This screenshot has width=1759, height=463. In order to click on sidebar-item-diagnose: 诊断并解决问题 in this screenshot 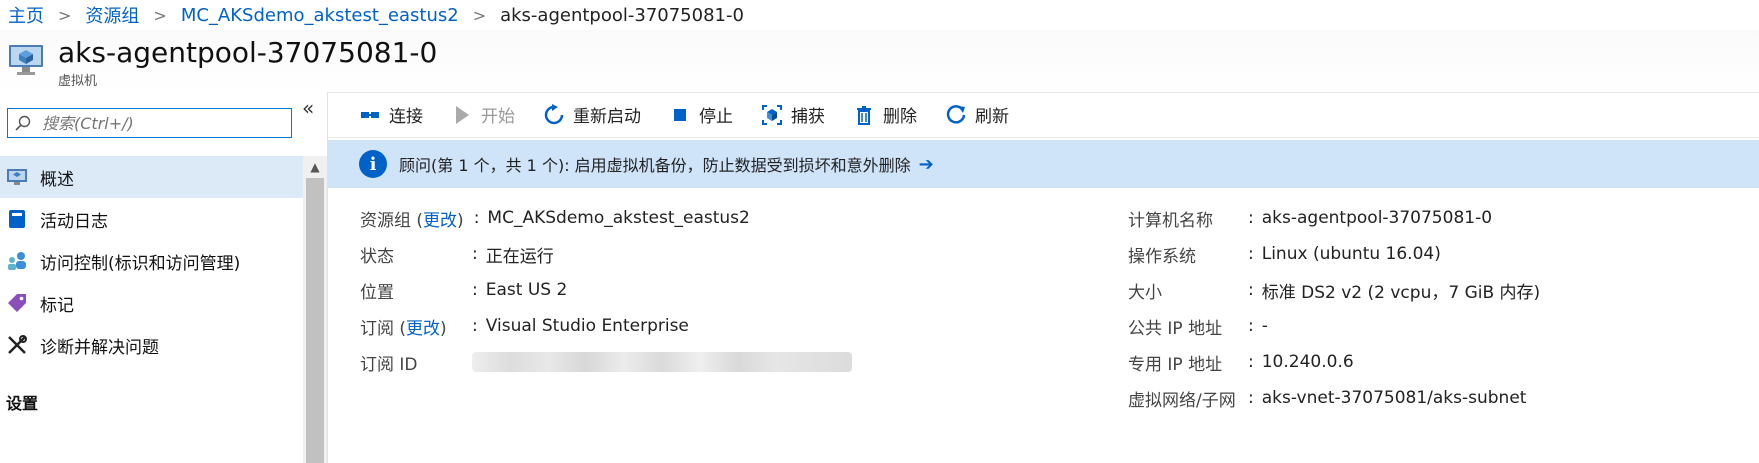, I will do `click(151, 345)`.